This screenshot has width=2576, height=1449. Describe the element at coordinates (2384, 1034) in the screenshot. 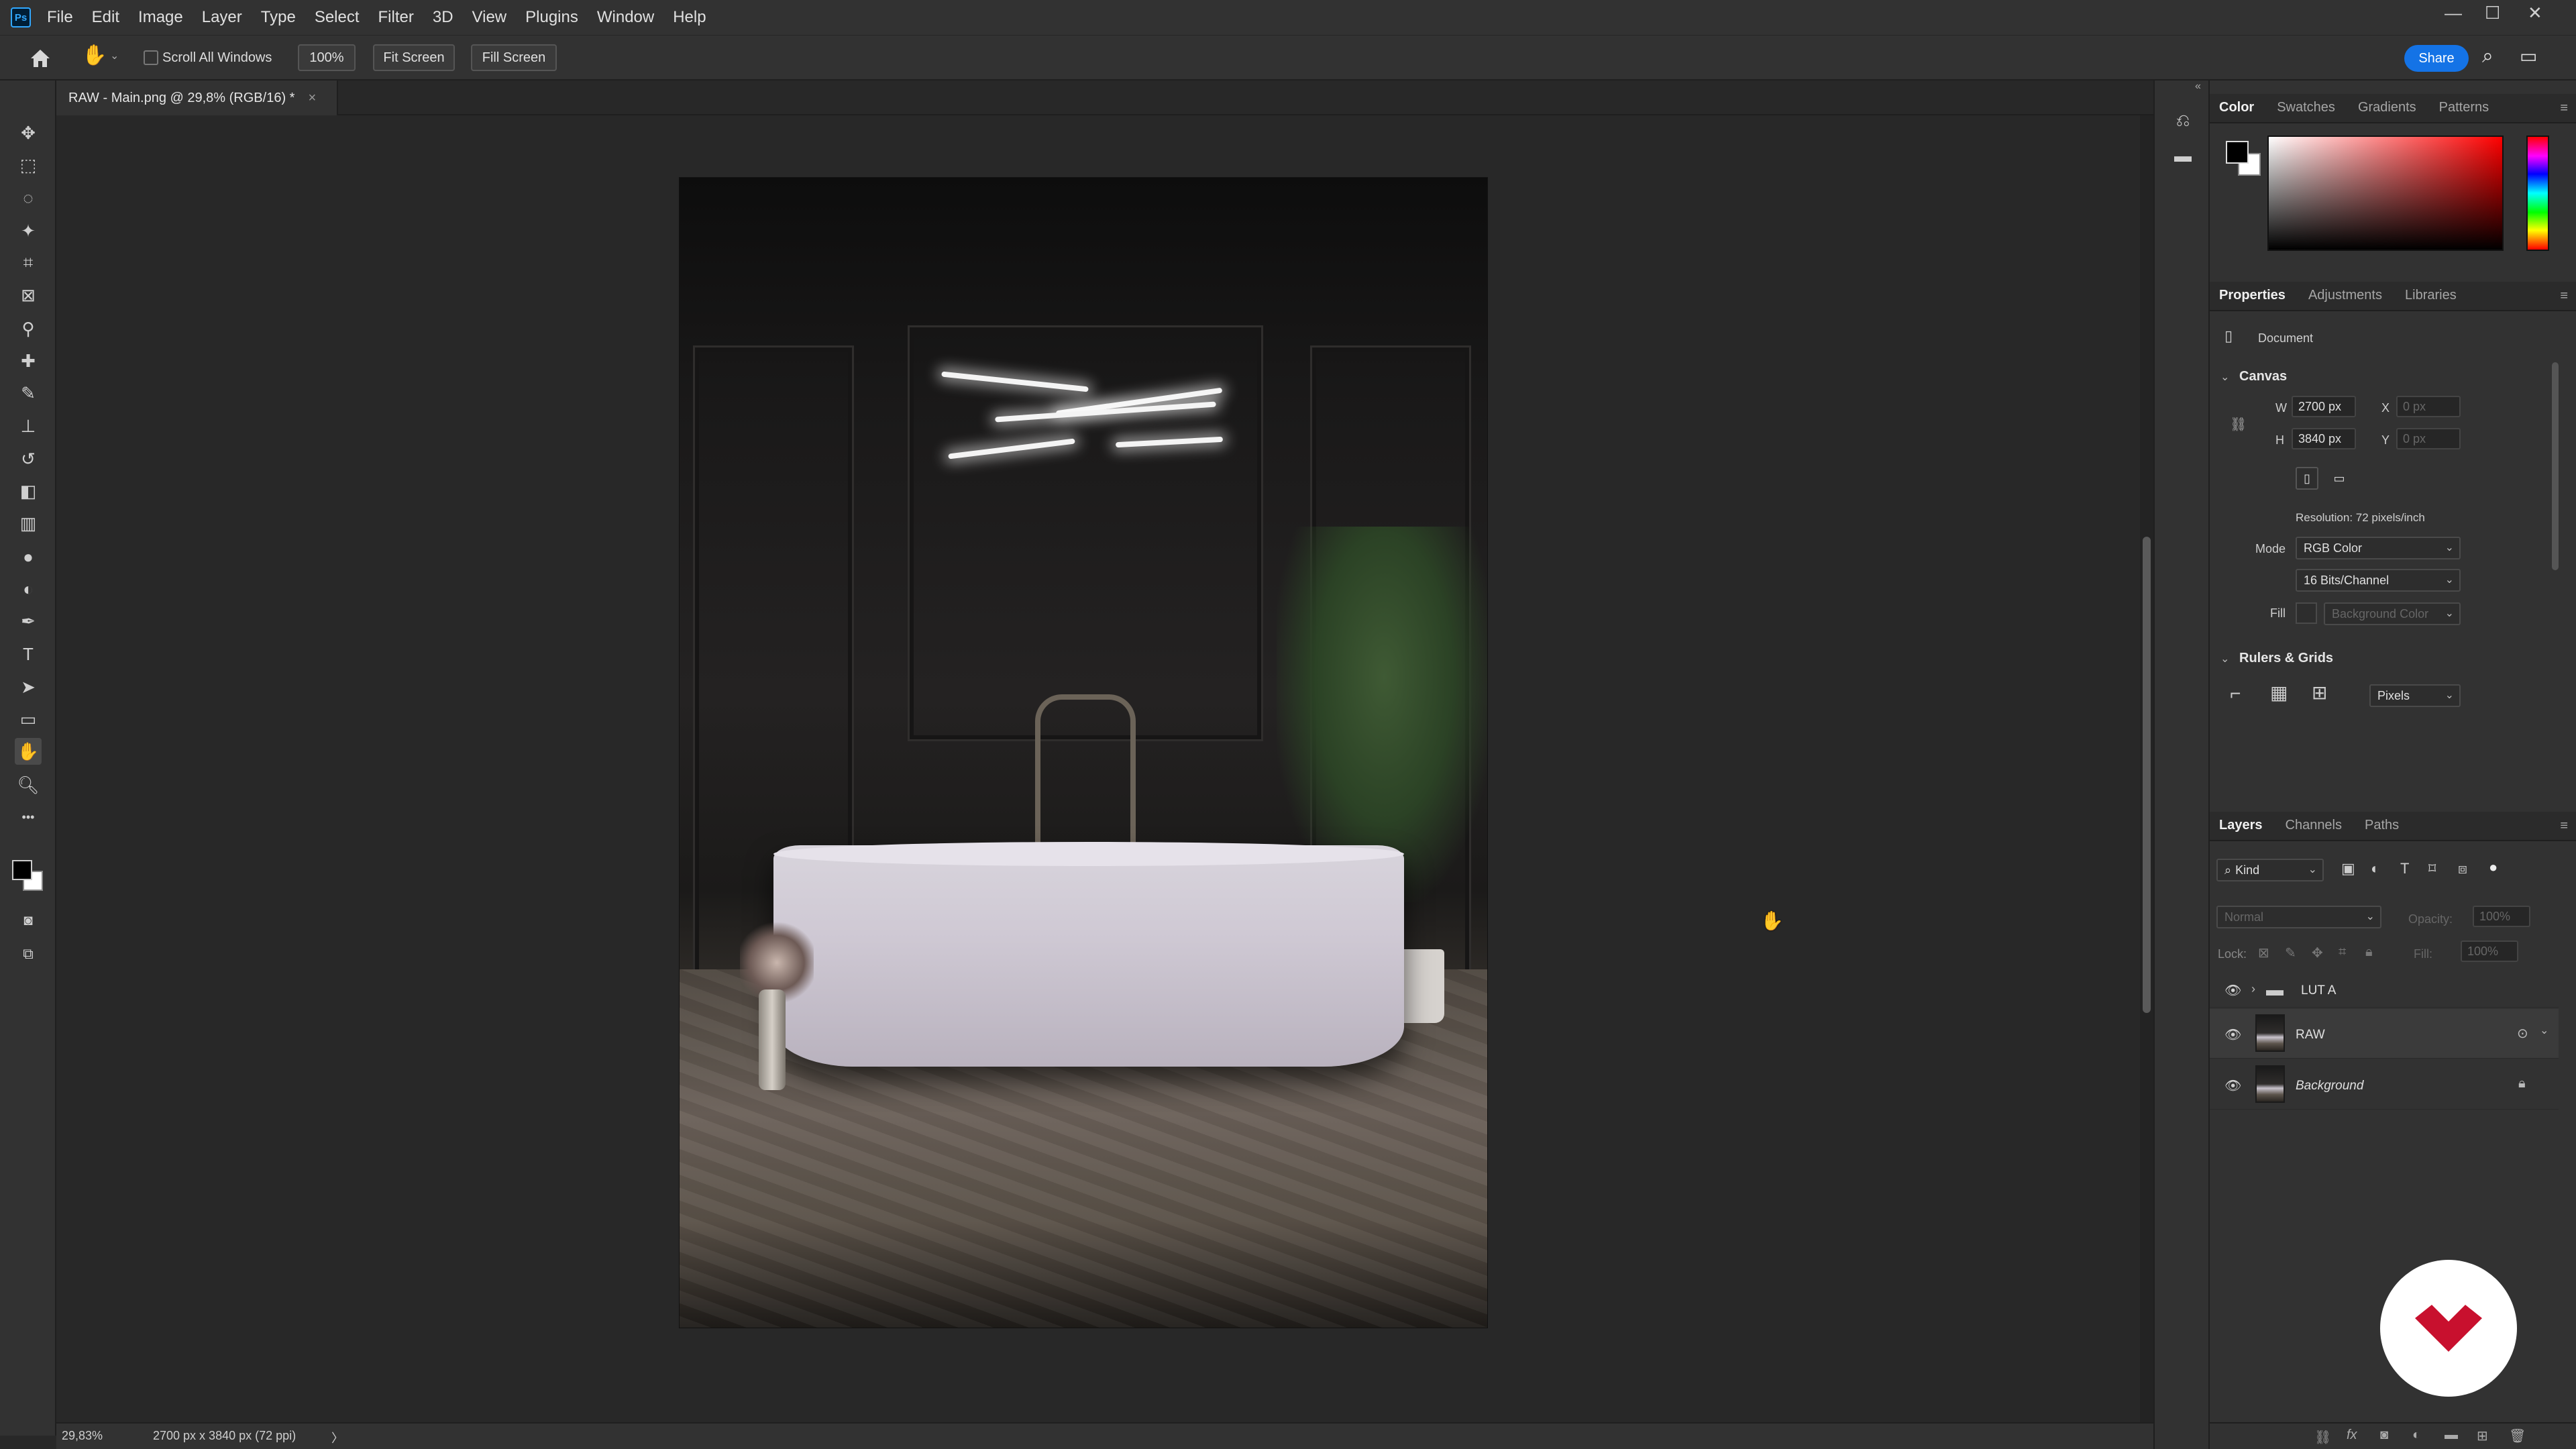

I see `layer-row-raw: 👁︎ RAW ⊙ ⌄` at that location.